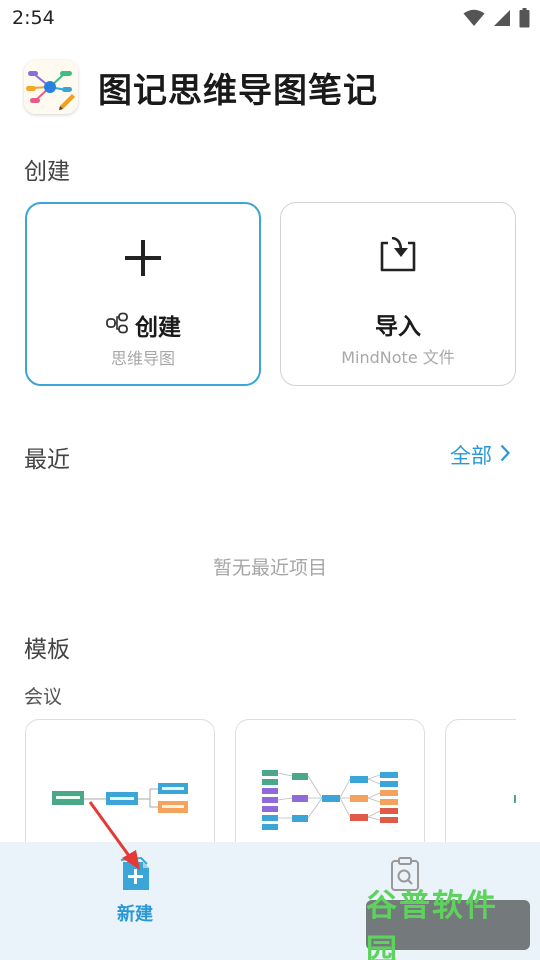  I want to click on nav-new: 新建, so click(135, 901).